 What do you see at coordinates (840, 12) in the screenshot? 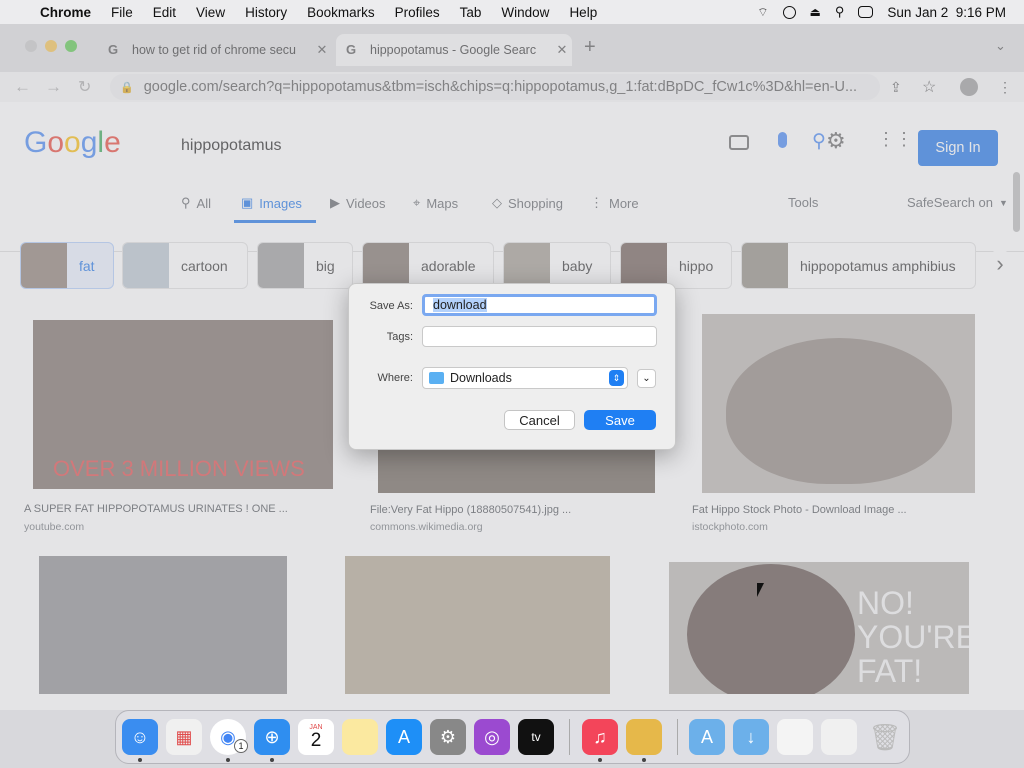
I see `search-icon: ⚲` at bounding box center [840, 12].